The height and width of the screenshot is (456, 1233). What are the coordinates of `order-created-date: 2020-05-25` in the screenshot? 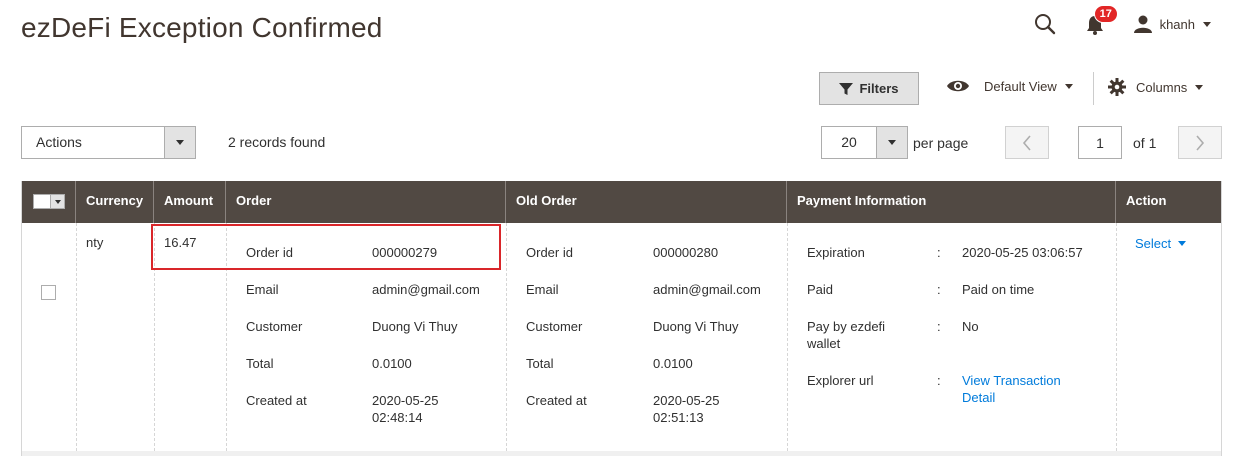 It's located at (405, 400).